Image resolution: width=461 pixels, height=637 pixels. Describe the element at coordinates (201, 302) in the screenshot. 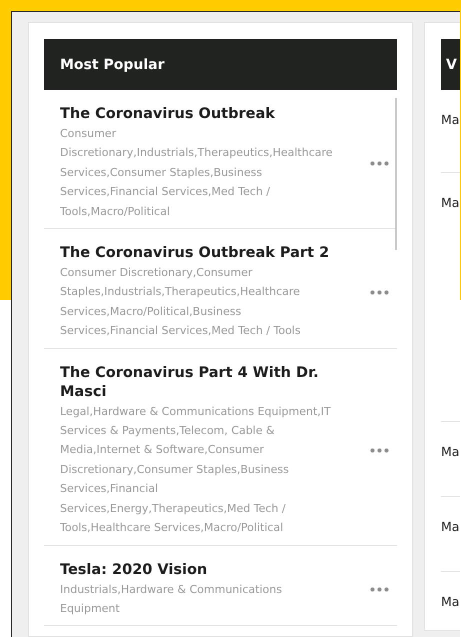

I see `article-tags: Consumer Discretionary,Consumer Staples,Industrials,Therapeutics,Healthcare Services,Macro/Political,Business Services,Financial Services,Med Tech / Tools` at that location.